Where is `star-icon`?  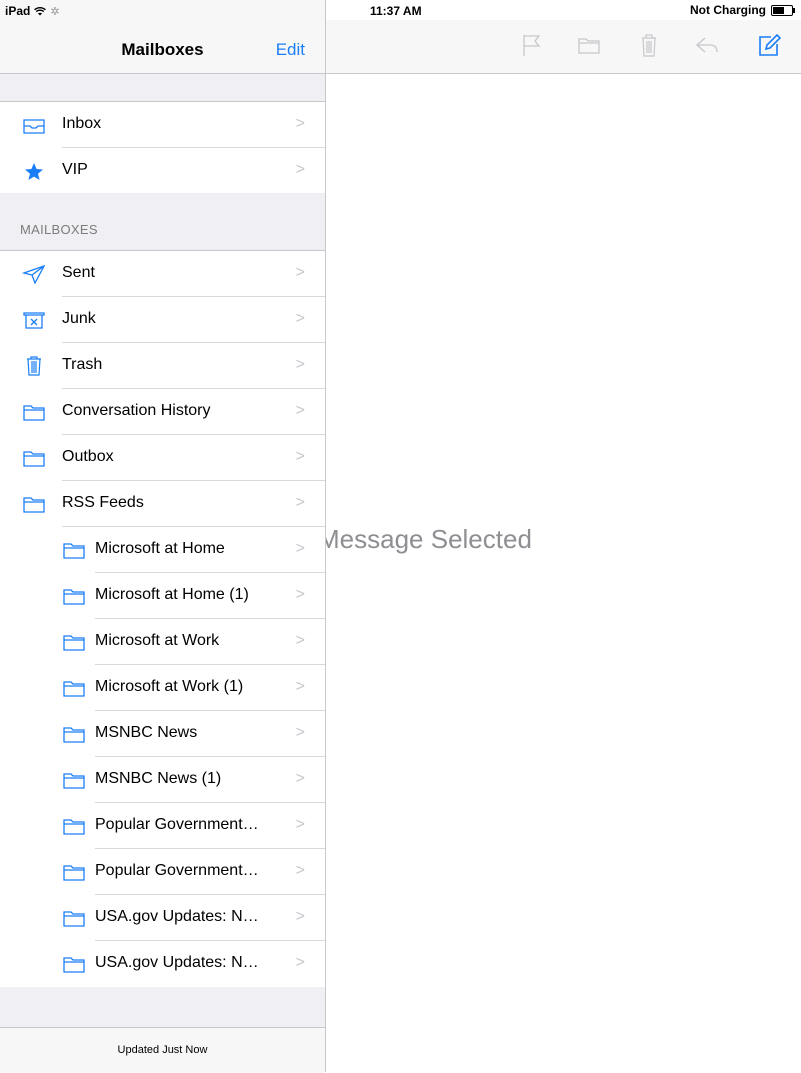 star-icon is located at coordinates (34, 171).